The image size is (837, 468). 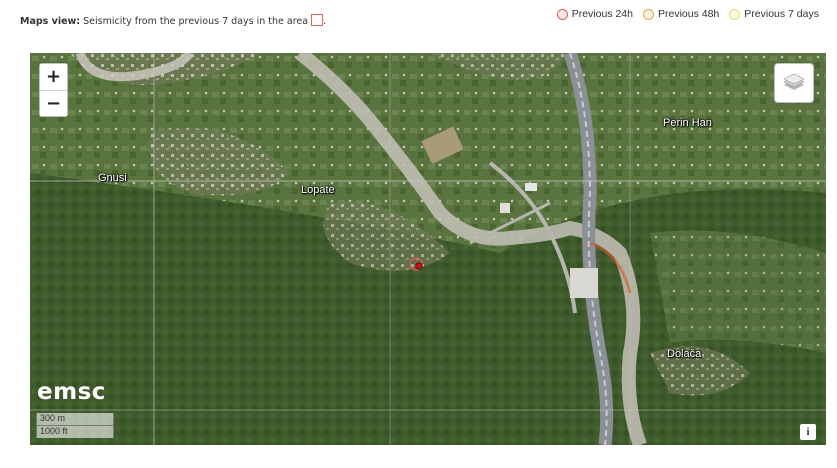 What do you see at coordinates (325, 21) in the screenshot?
I see `caption-suffix: .` at bounding box center [325, 21].